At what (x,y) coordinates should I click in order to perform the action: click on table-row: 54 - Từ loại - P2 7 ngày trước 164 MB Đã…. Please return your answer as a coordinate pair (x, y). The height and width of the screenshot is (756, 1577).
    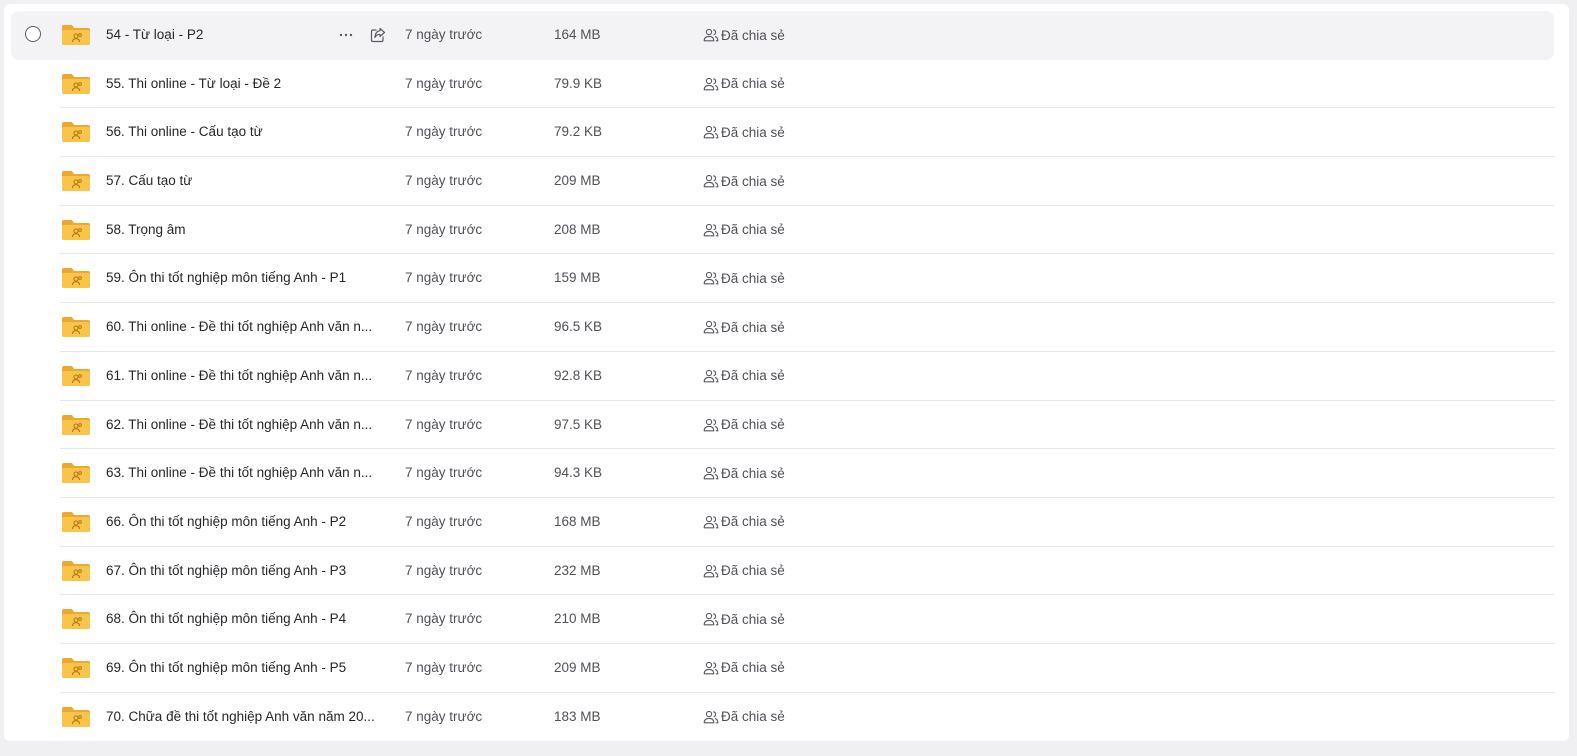
    Looking at the image, I should click on (782, 35).